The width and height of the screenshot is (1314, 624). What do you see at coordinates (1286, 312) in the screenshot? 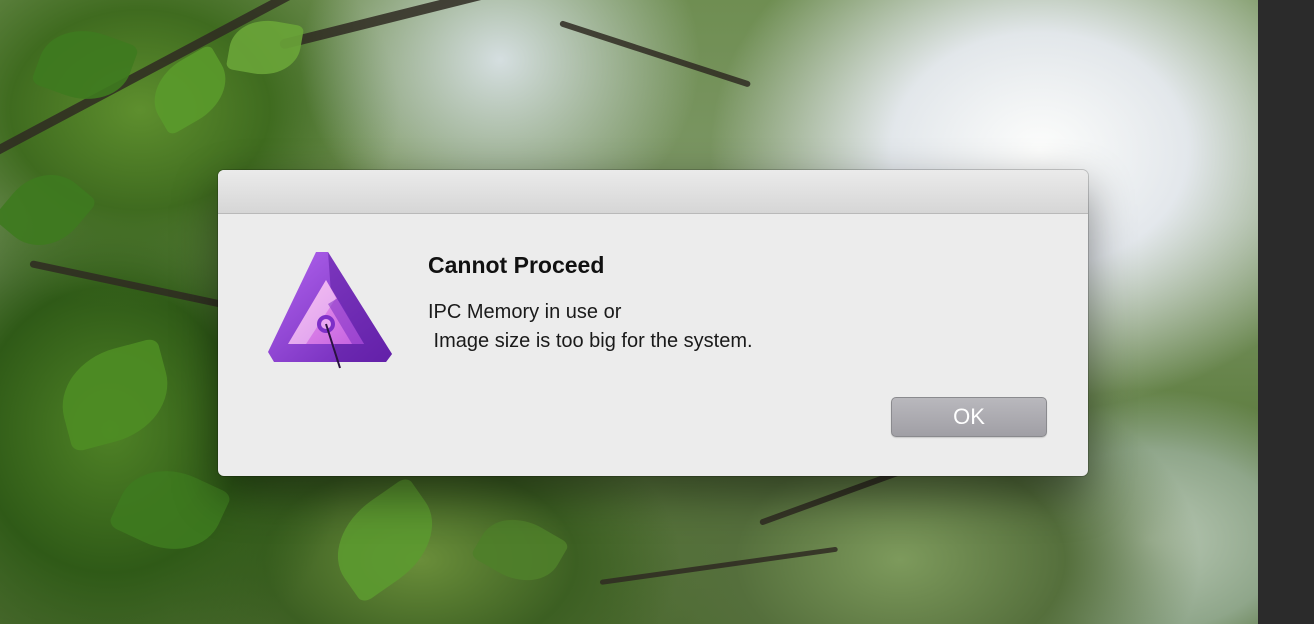
I see `app-side-panel` at bounding box center [1286, 312].